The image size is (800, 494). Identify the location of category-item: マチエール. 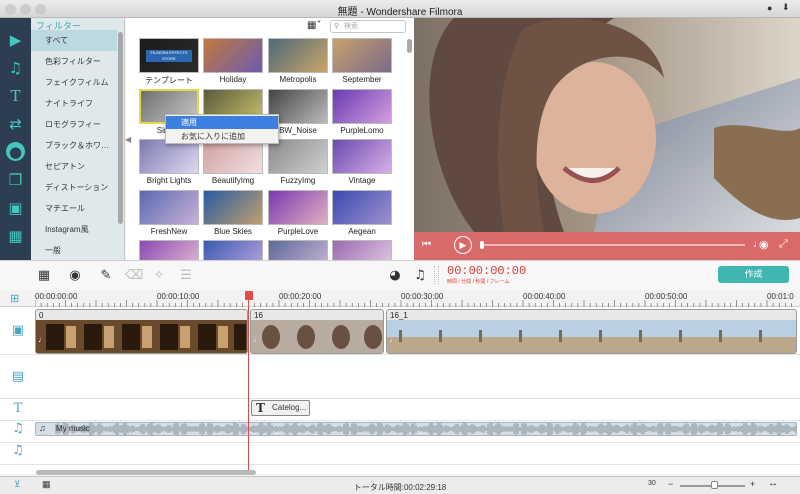
(74, 208).